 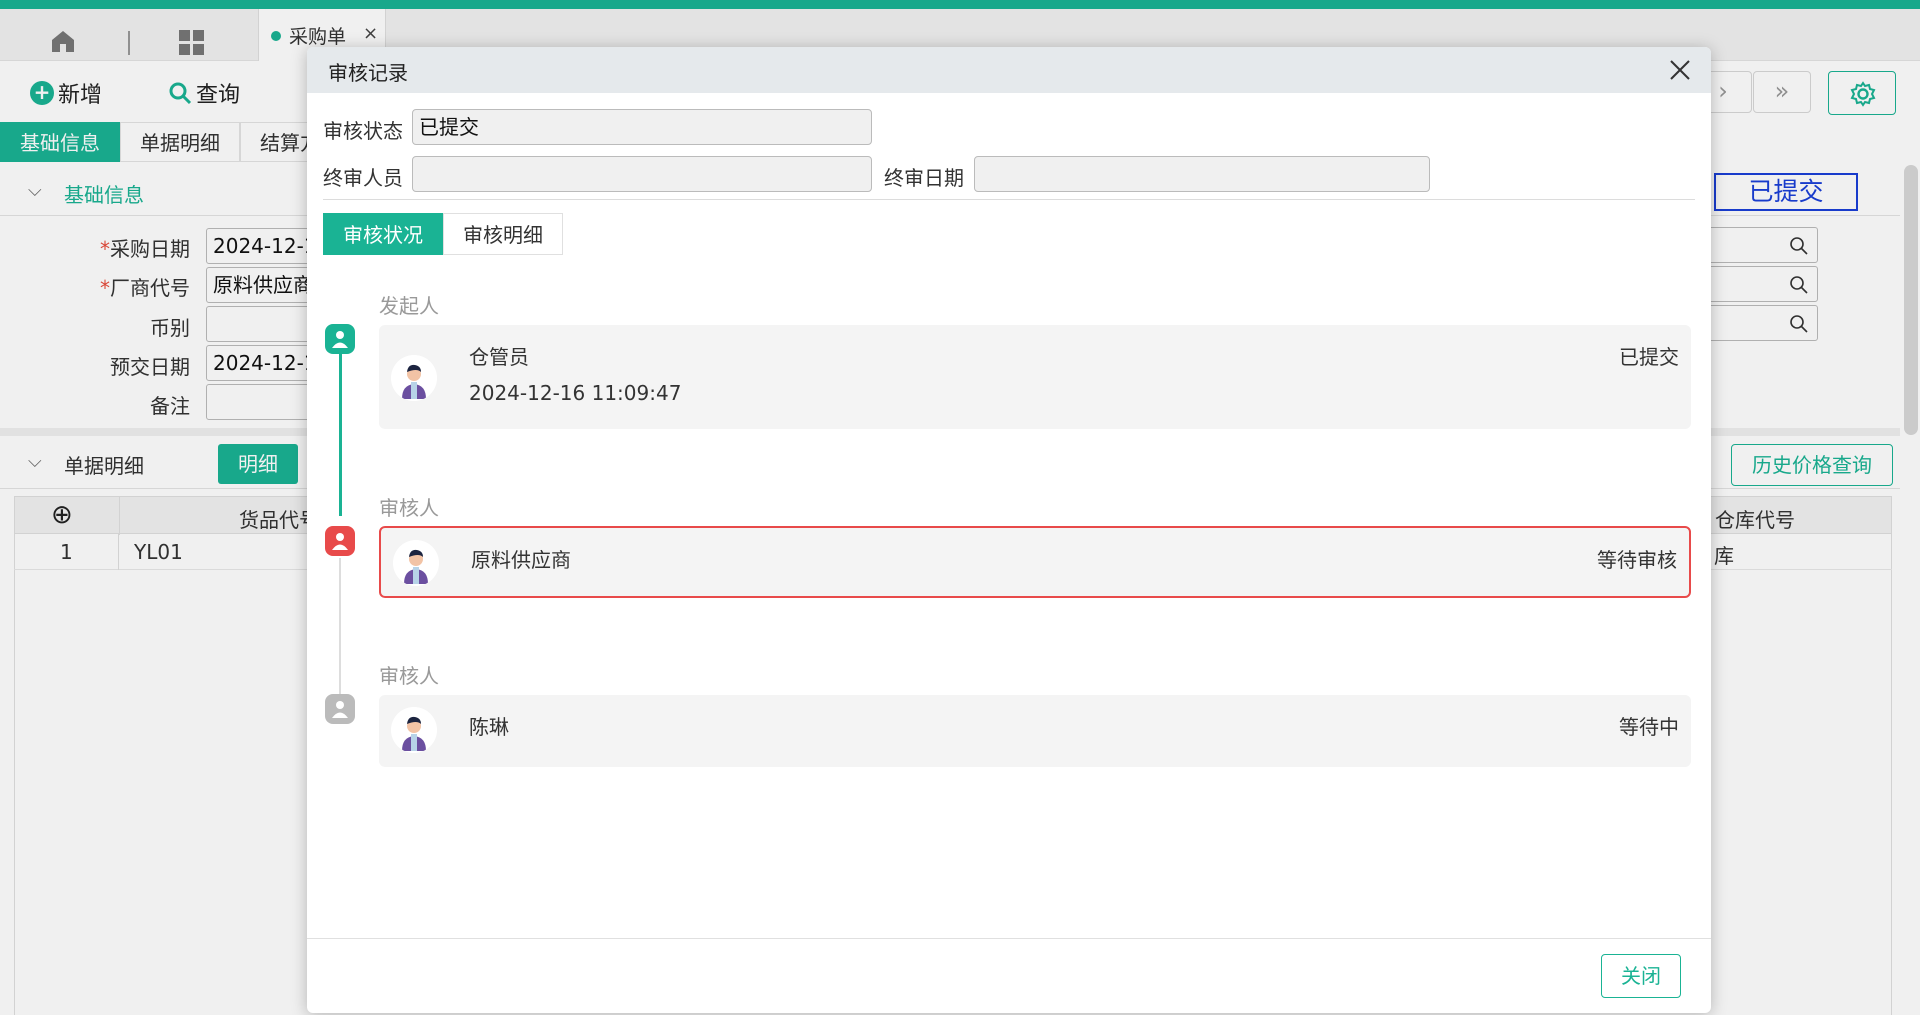 I want to click on timeline-card: 陈琳 等待中, so click(x=1035, y=731).